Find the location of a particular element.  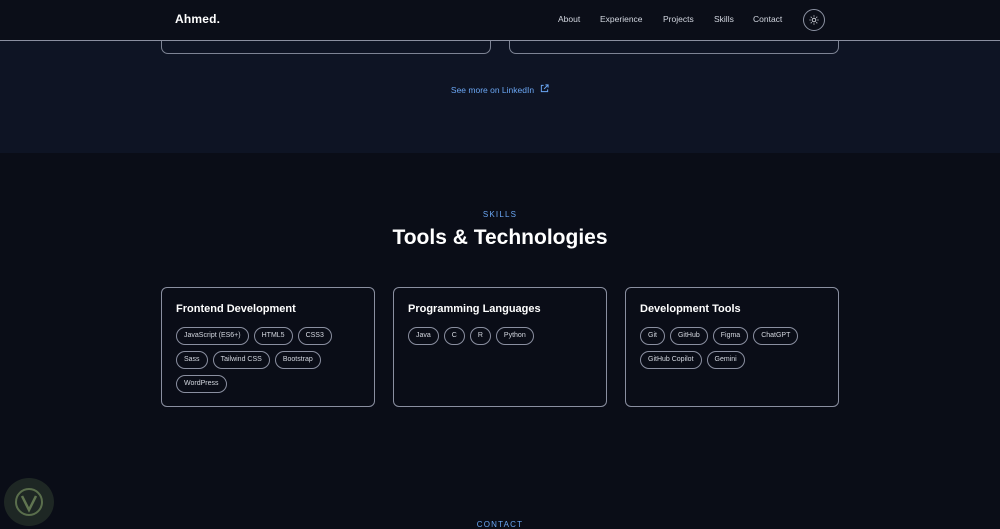

skill-tag: Tailwind CSS is located at coordinates (241, 360).